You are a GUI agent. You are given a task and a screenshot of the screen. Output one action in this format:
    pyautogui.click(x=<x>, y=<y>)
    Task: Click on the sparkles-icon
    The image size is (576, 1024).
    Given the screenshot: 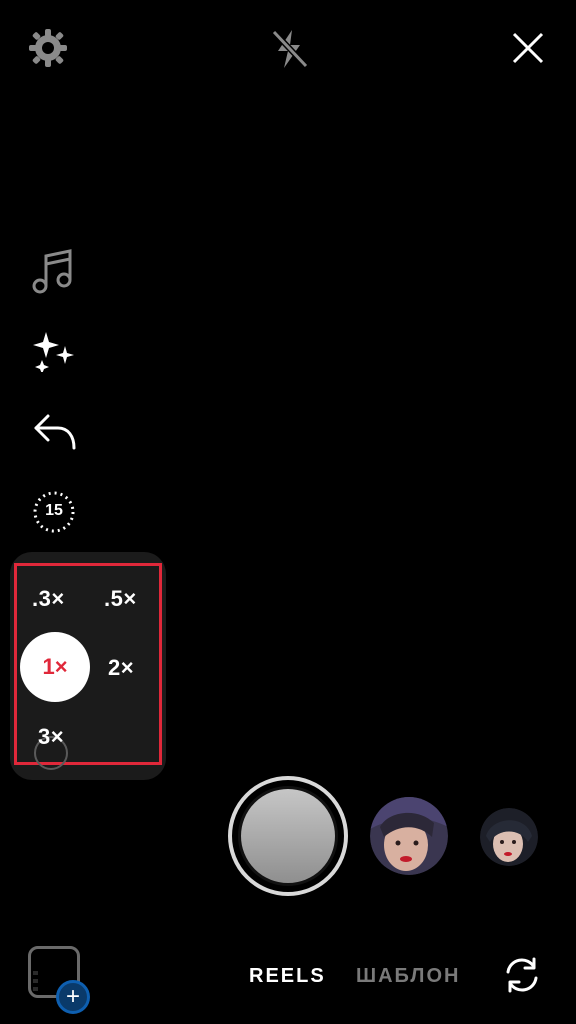 What is the action you would take?
    pyautogui.click(x=54, y=352)
    